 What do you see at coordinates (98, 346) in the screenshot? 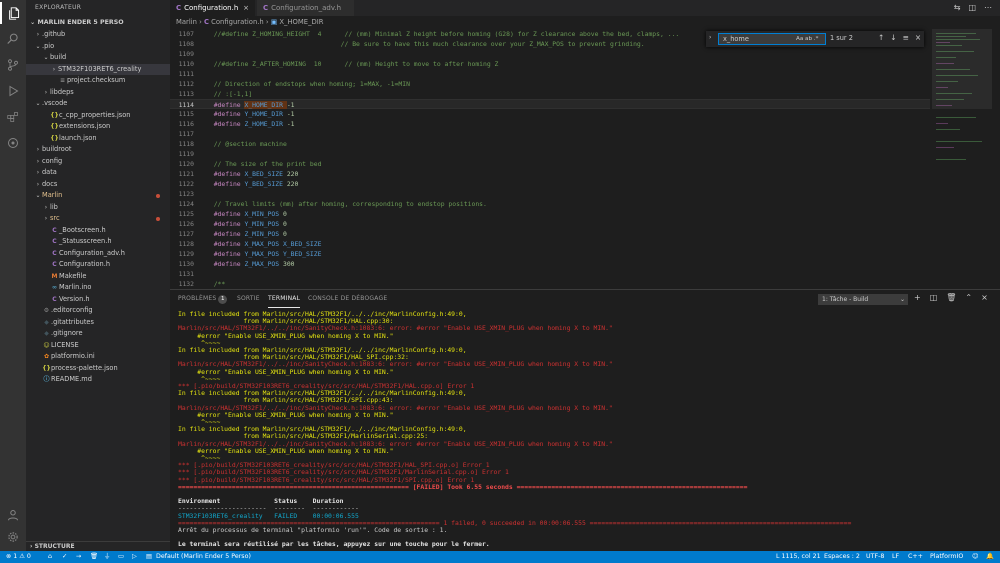
I see `tree-file-item: ☺LICENSE` at bounding box center [98, 346].